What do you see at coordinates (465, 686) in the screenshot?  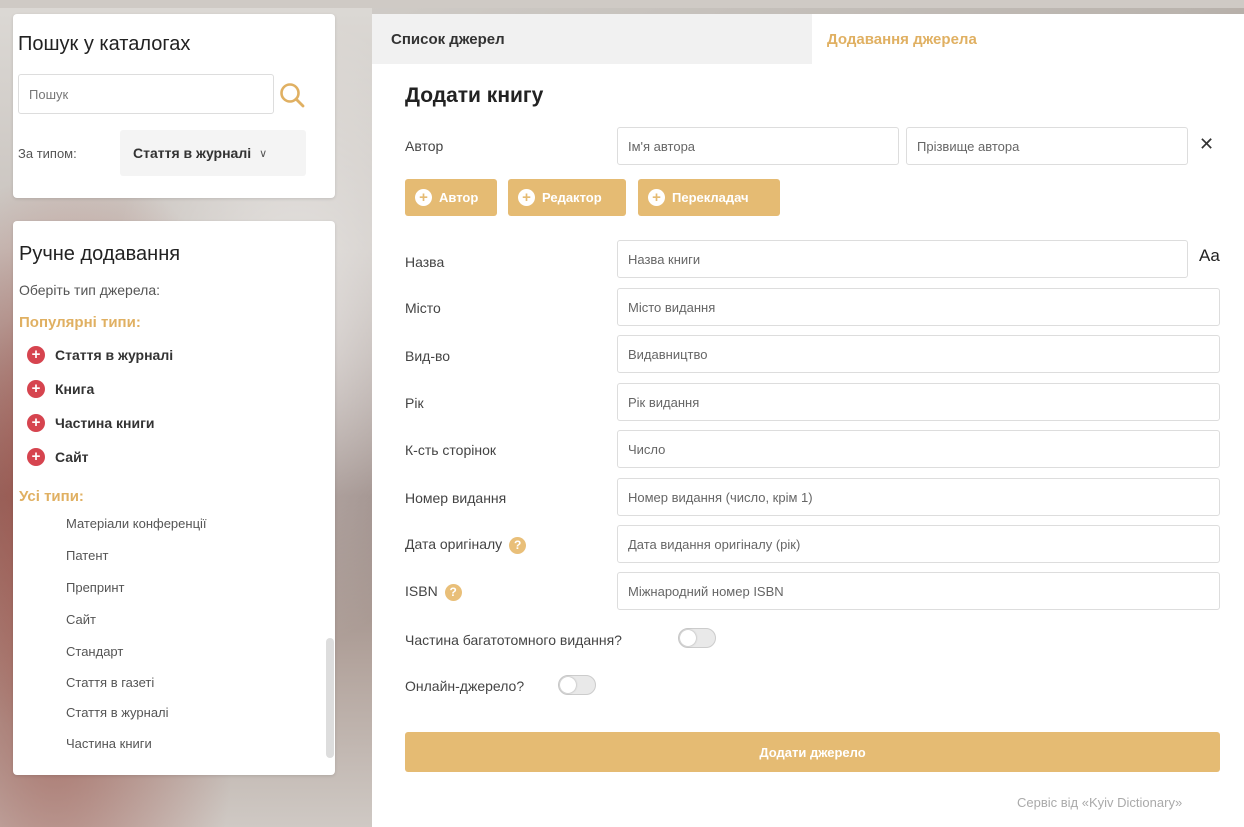 I see `online-source-label: Онлайн-джерело?` at bounding box center [465, 686].